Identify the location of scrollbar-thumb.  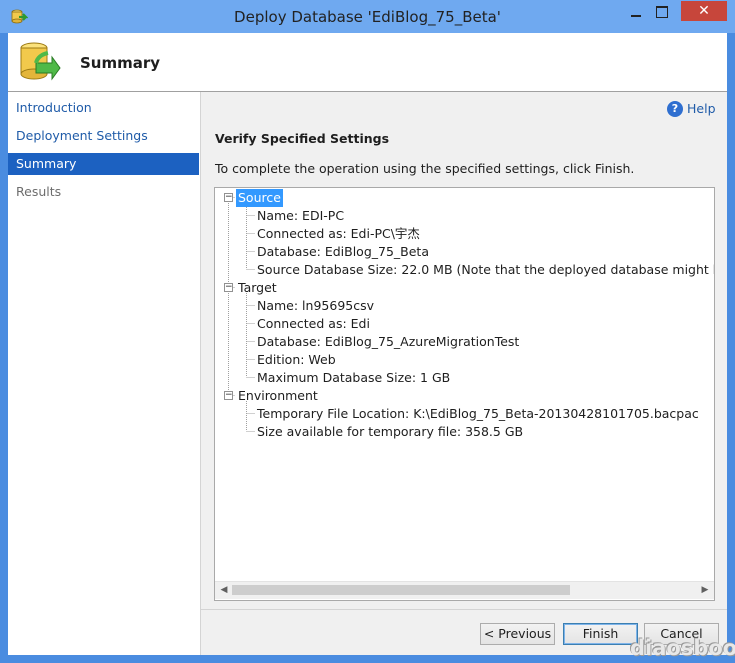
(401, 590).